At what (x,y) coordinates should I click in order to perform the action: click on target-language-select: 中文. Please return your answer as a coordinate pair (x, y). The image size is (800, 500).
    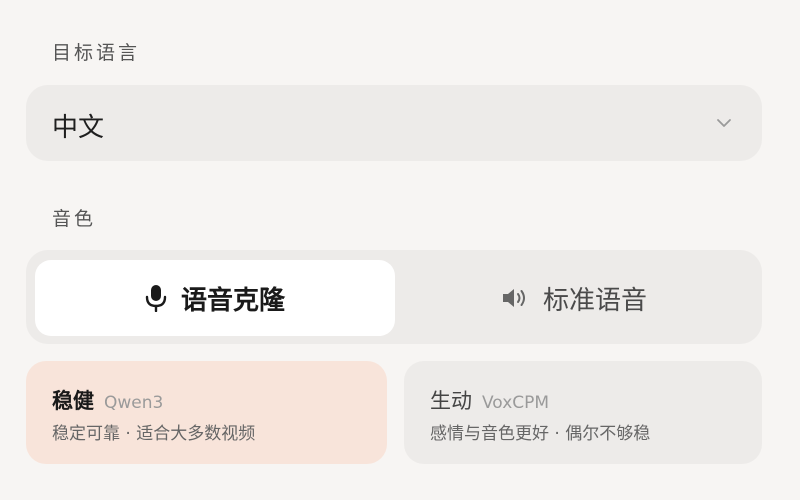
    Looking at the image, I should click on (394, 123).